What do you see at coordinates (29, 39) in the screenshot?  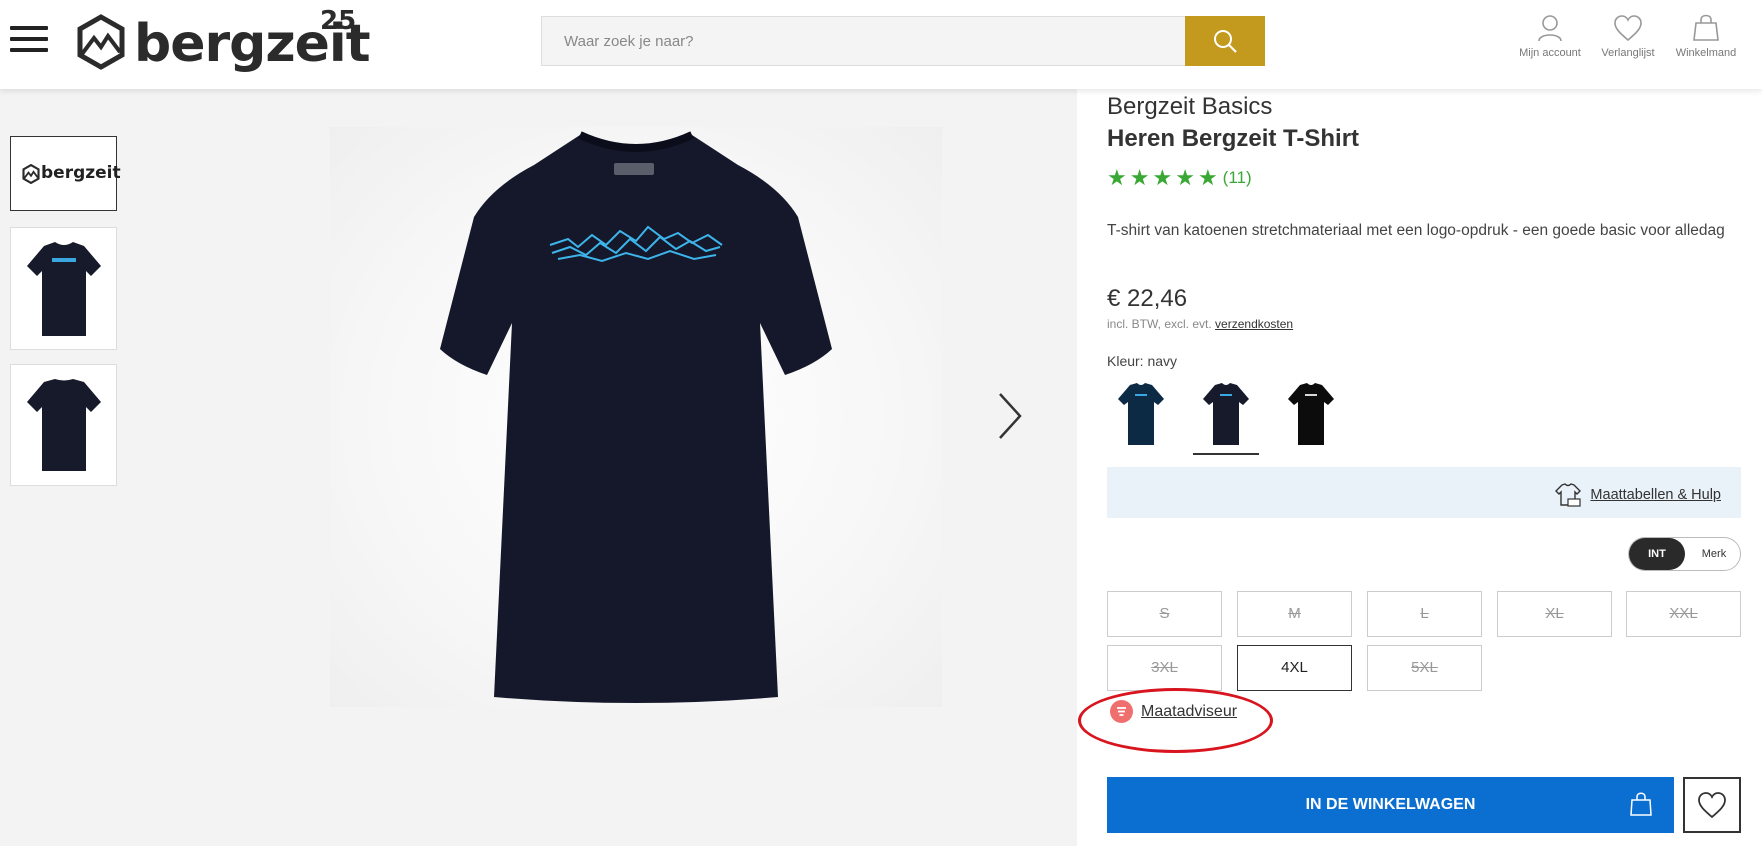 I see `menu-icon` at bounding box center [29, 39].